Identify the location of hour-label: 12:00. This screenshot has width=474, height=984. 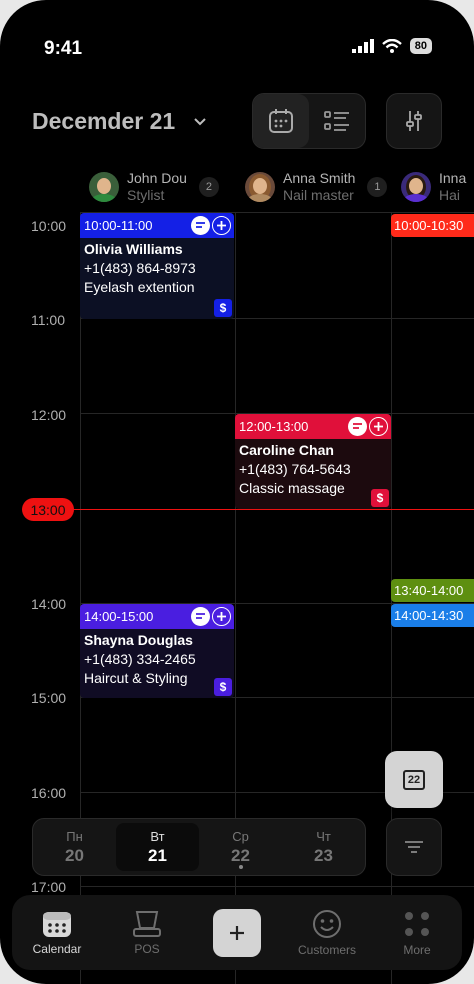
(49, 415).